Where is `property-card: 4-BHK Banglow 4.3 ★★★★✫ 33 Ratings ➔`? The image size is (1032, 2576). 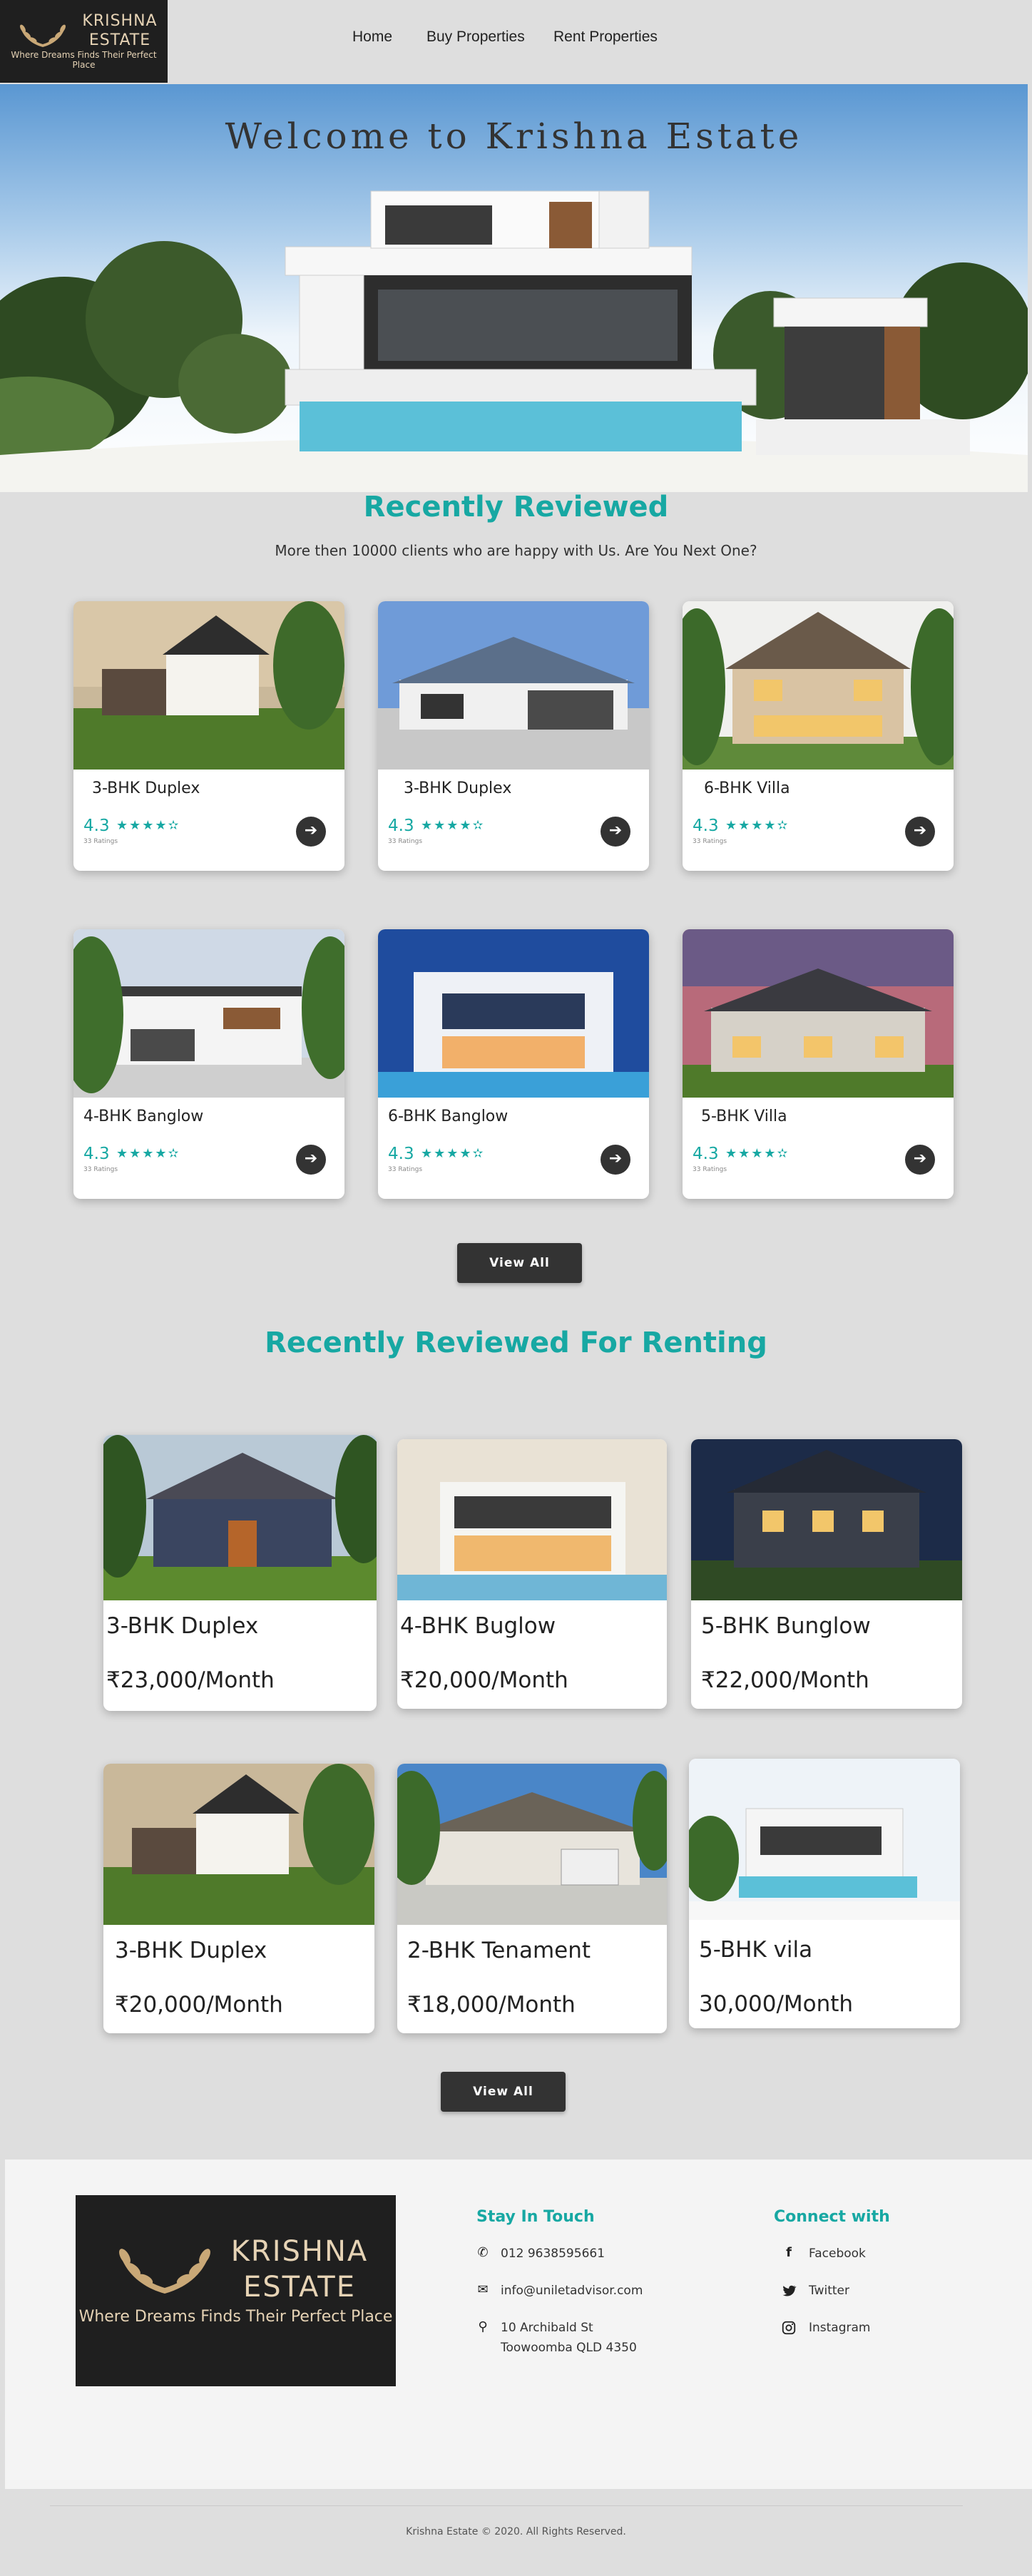
property-card: 4-BHK Banglow 4.3 ★★★★✫ 33 Ratings ➔ is located at coordinates (208, 1064).